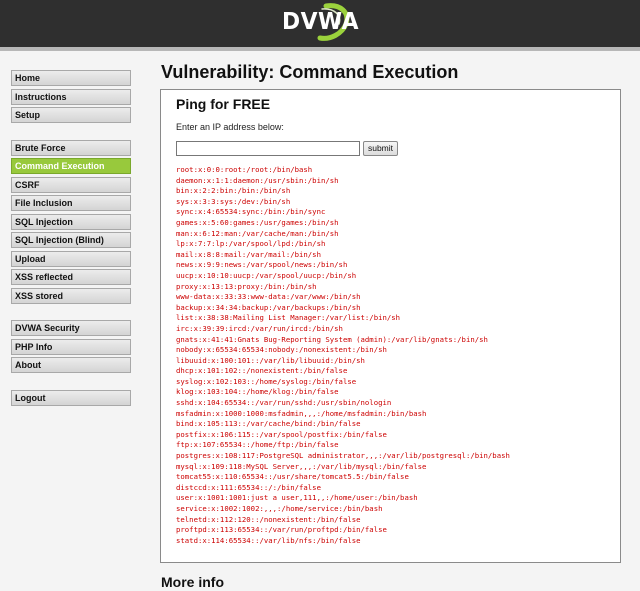  Describe the element at coordinates (251, 244) in the screenshot. I see `output-line: lp:x:7:7:lp:/var/spool/lpd:/bin/sh` at that location.